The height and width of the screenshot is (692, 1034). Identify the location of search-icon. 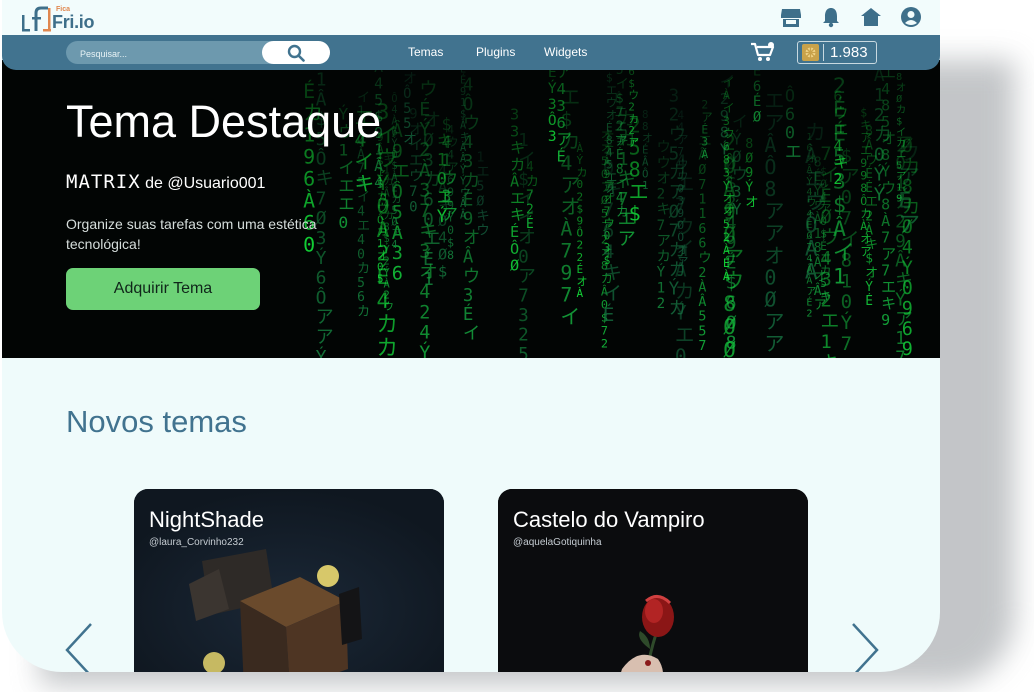
(296, 53).